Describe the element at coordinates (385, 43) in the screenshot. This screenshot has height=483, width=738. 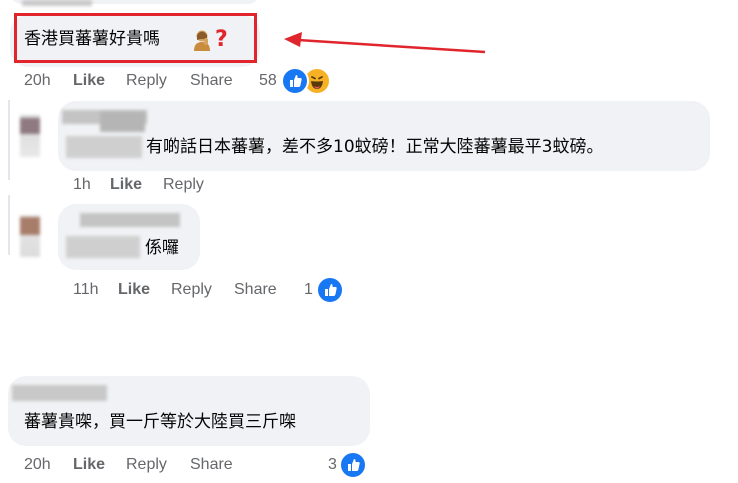
I see `annotation-arrow` at that location.